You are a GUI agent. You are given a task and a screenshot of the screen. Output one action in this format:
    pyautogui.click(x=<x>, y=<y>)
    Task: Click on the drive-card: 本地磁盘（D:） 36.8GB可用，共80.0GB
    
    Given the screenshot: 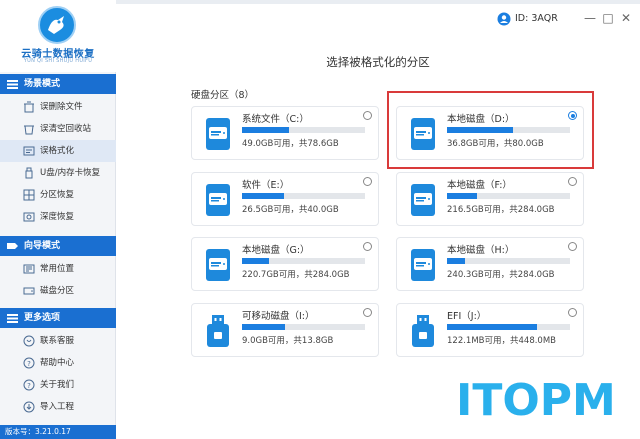 What is the action you would take?
    pyautogui.click(x=490, y=133)
    